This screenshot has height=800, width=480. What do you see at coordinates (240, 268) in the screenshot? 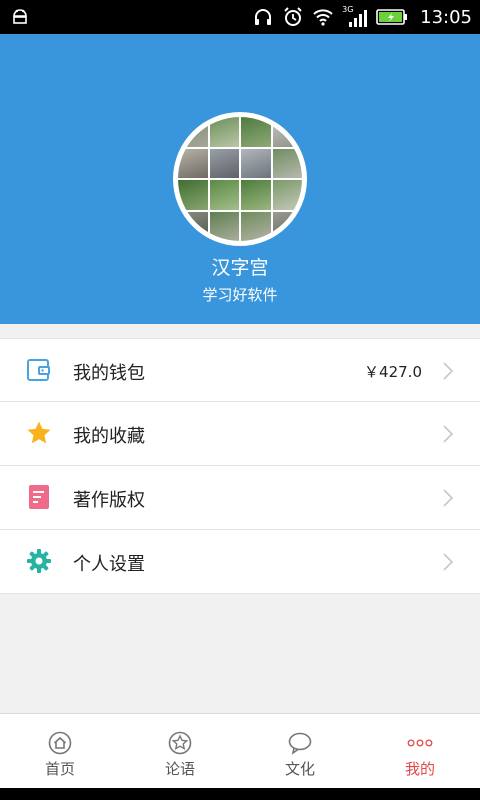
I see `username: 汉字宫` at bounding box center [240, 268].